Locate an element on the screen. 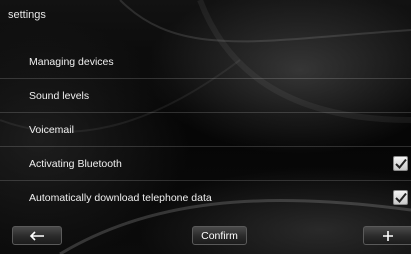 Image resolution: width=411 pixels, height=254 pixels. arrow-left-icon is located at coordinates (36, 235).